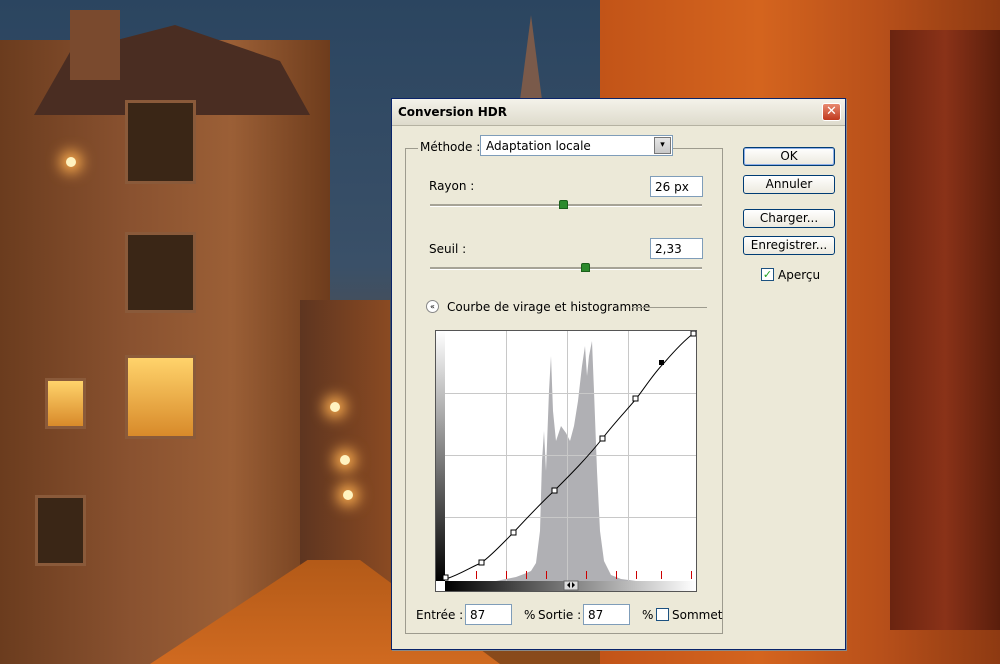 Image resolution: width=1000 pixels, height=664 pixels. Describe the element at coordinates (566, 268) in the screenshot. I see `threshold-slider-track` at that location.